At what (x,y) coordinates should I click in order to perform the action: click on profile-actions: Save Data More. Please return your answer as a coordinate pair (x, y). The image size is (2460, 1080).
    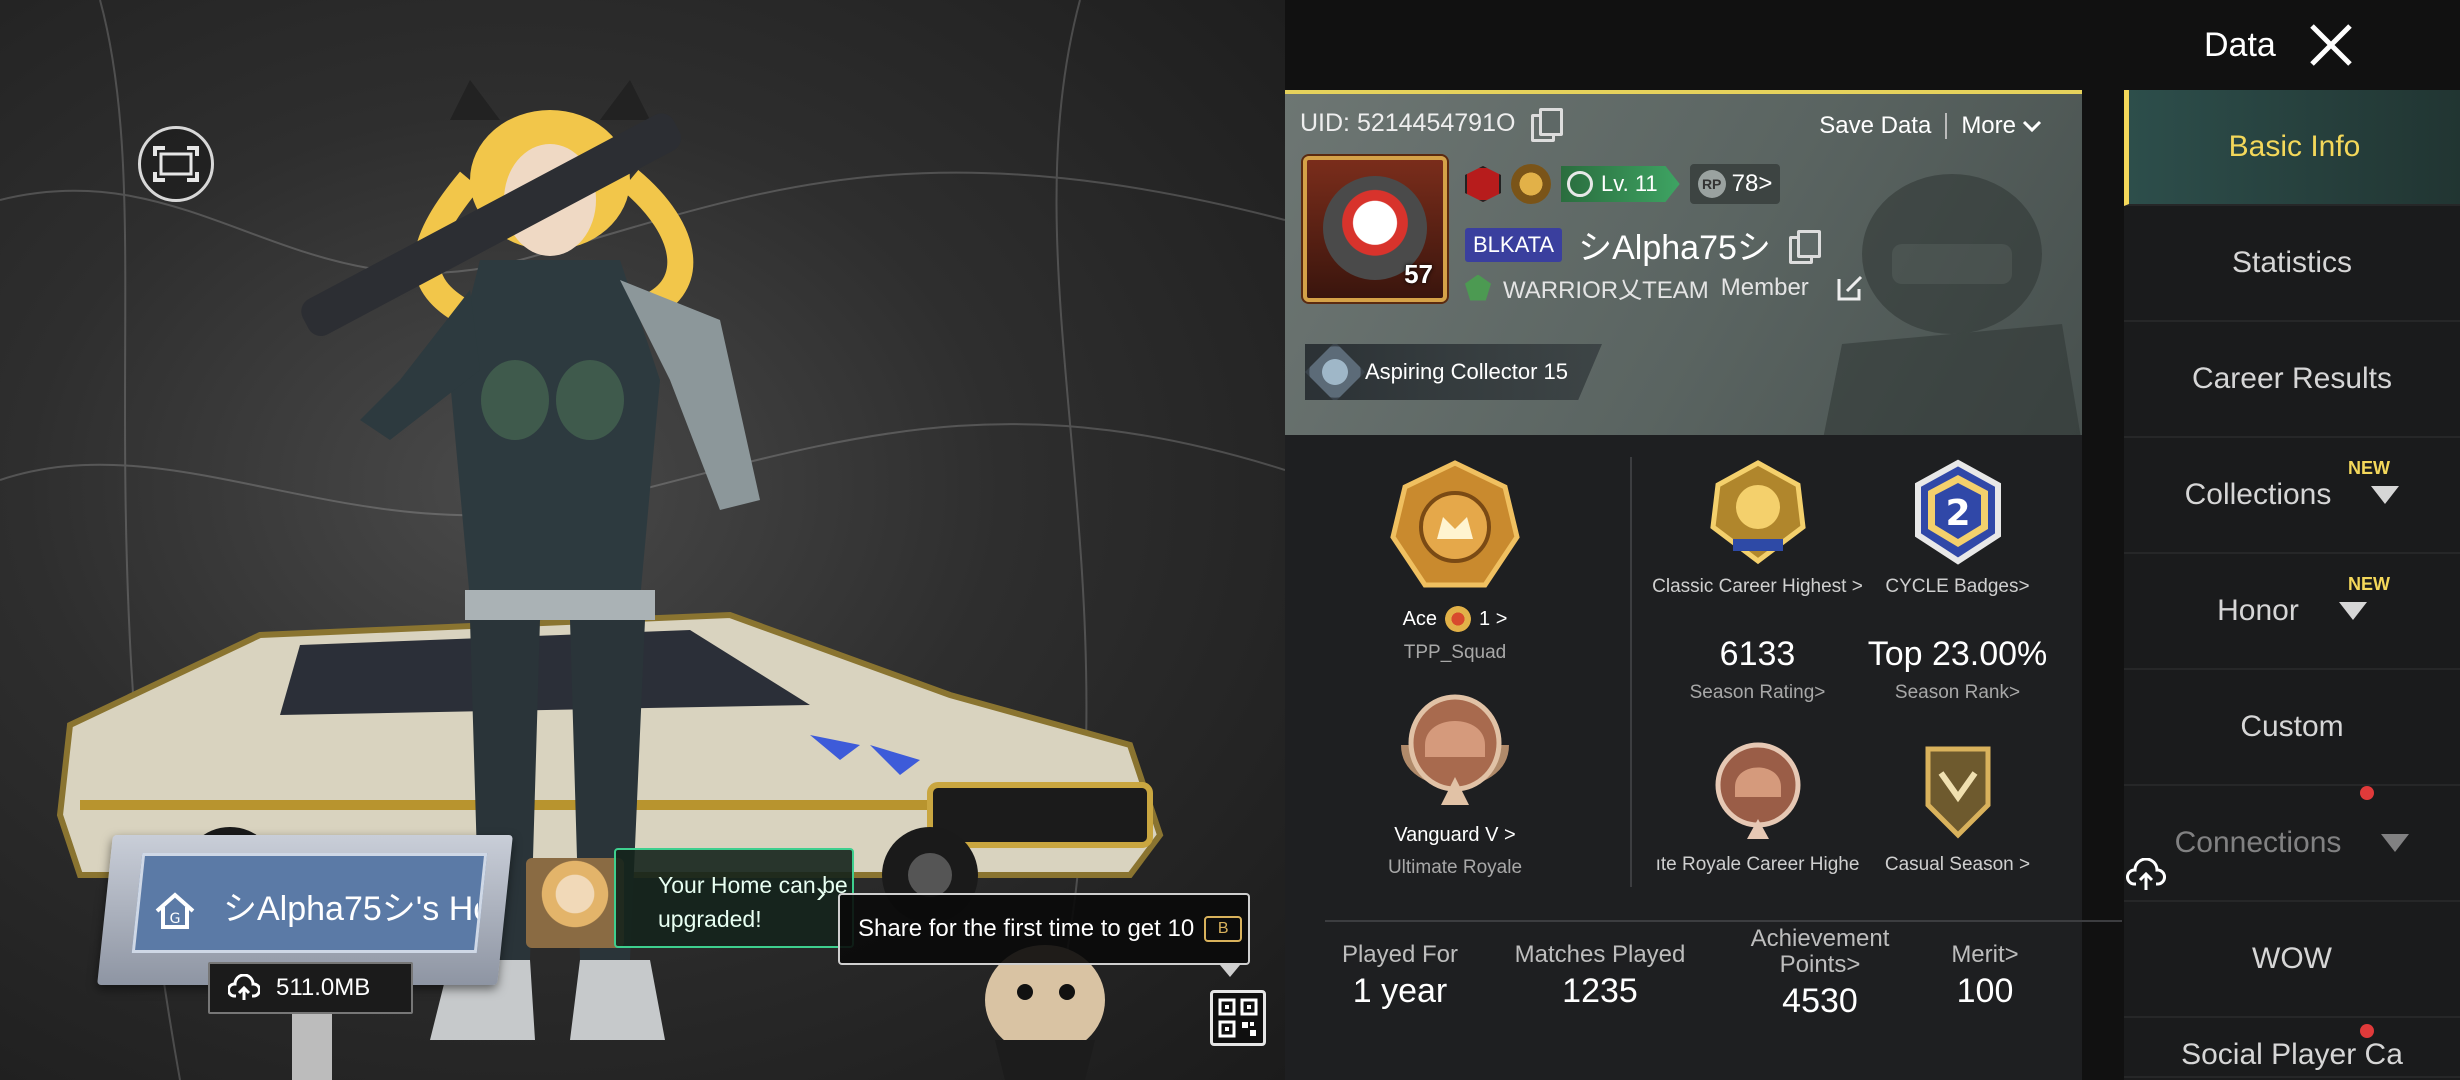
    Looking at the image, I should click on (1930, 126).